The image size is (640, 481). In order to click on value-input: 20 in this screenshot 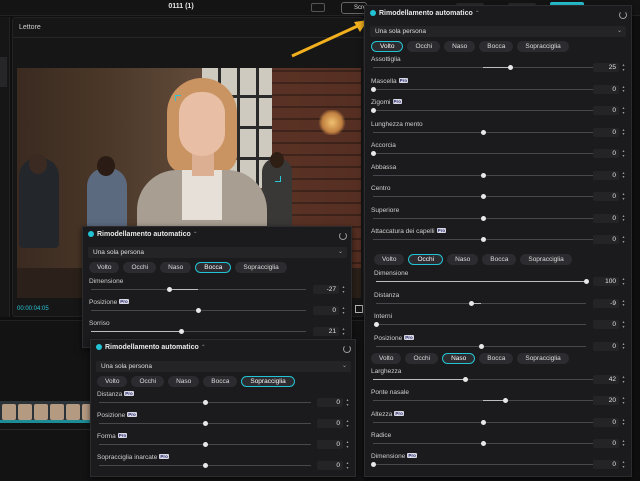, I will do `click(606, 401)`.